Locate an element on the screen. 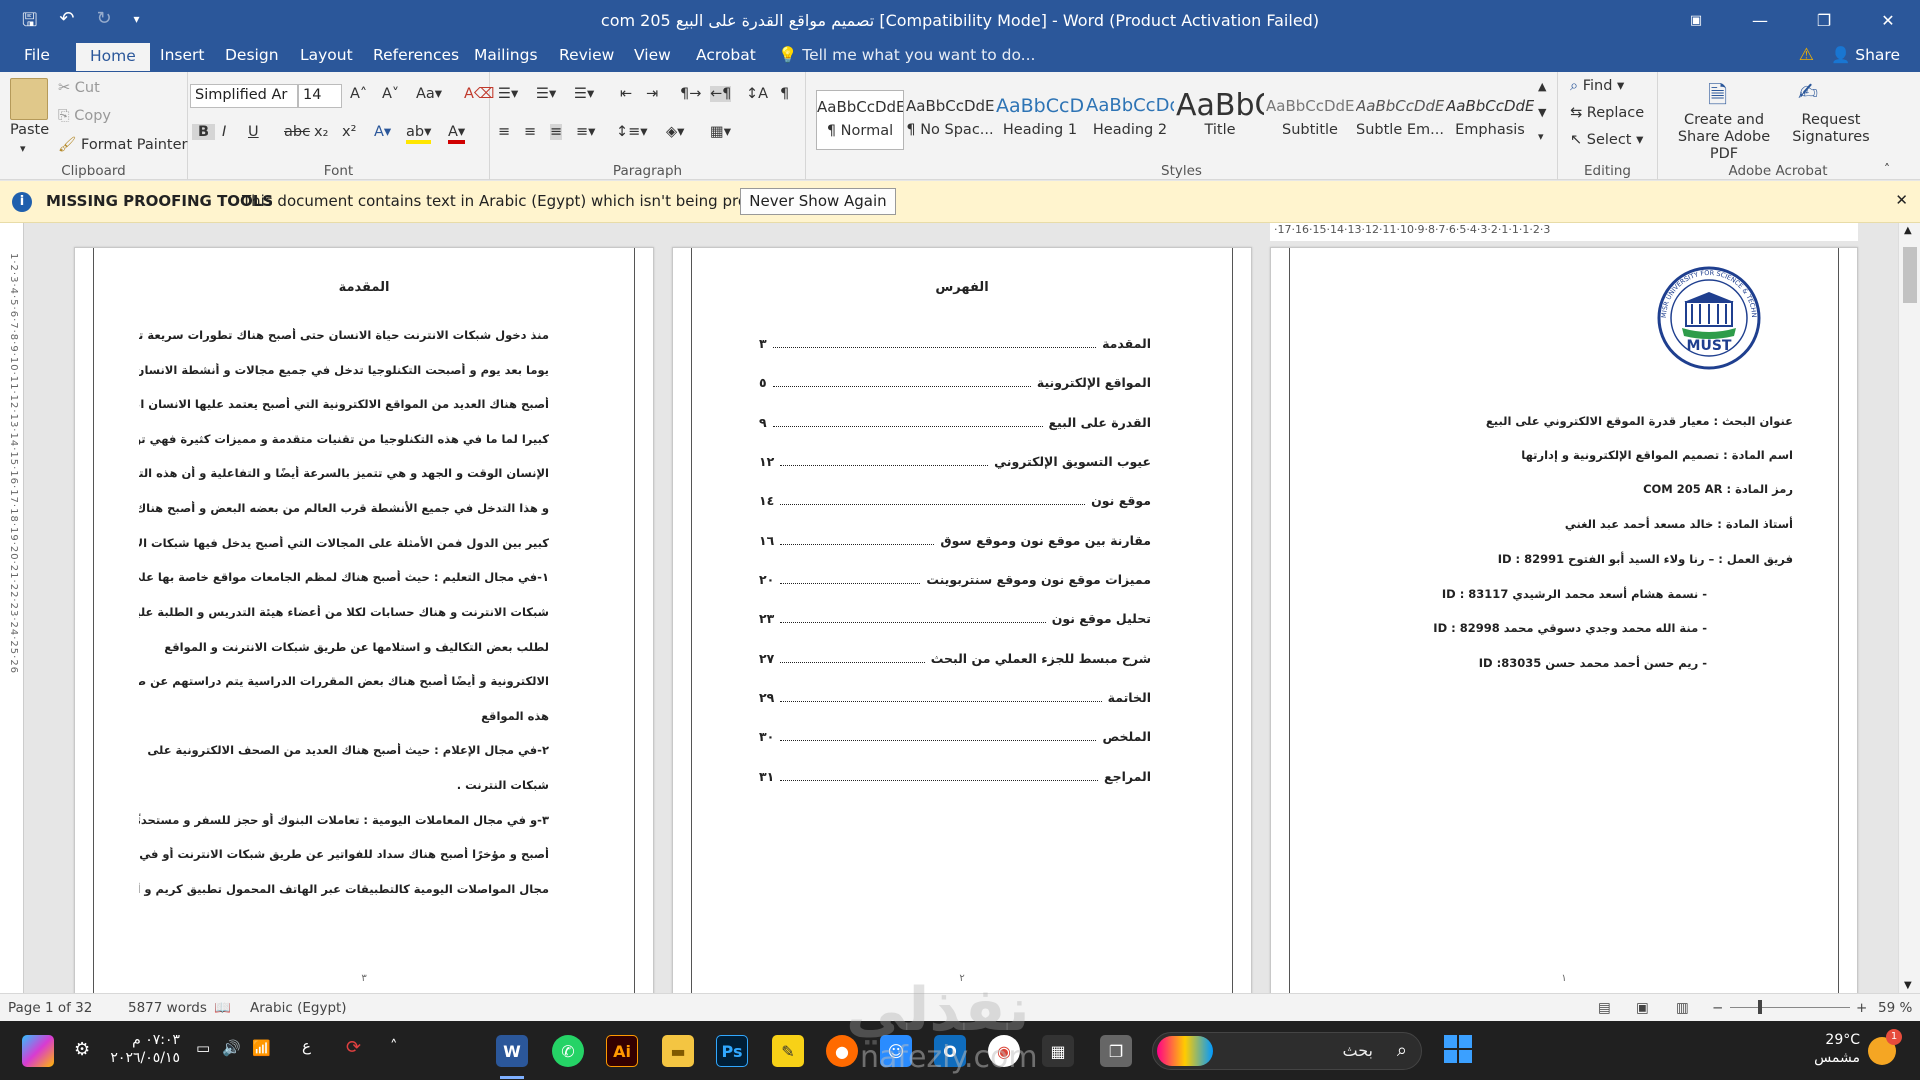 The height and width of the screenshot is (1080, 1920). select-button: ↖ Select ▾ is located at coordinates (1606, 140).